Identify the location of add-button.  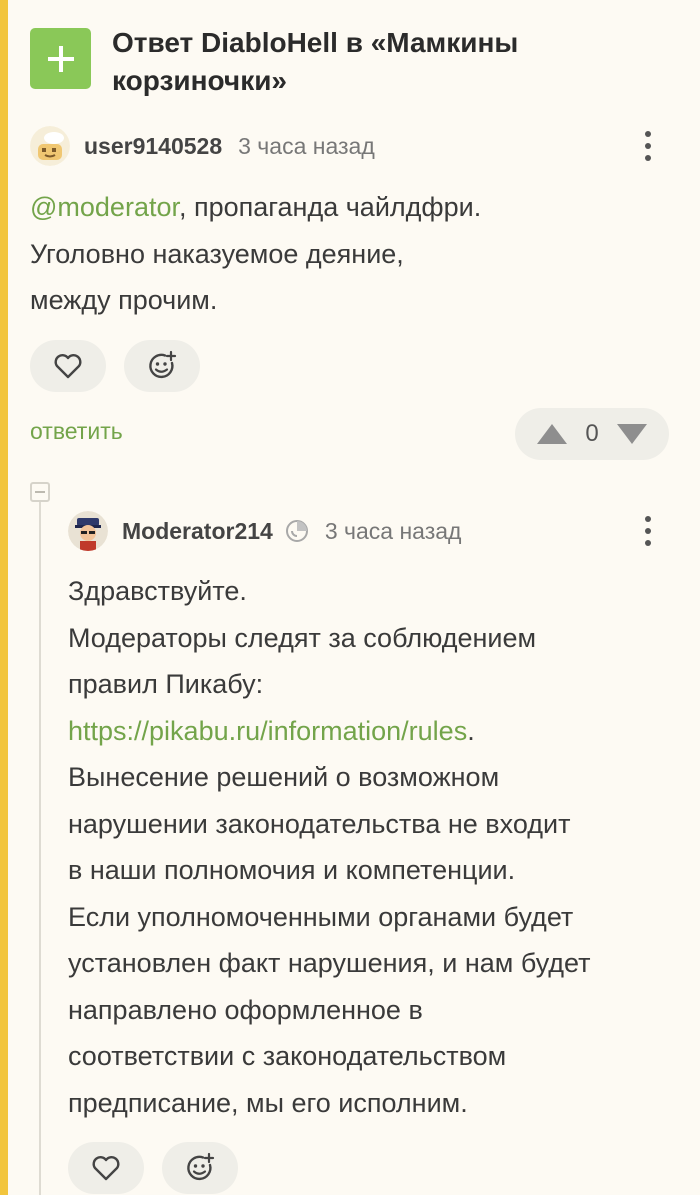
(60, 58).